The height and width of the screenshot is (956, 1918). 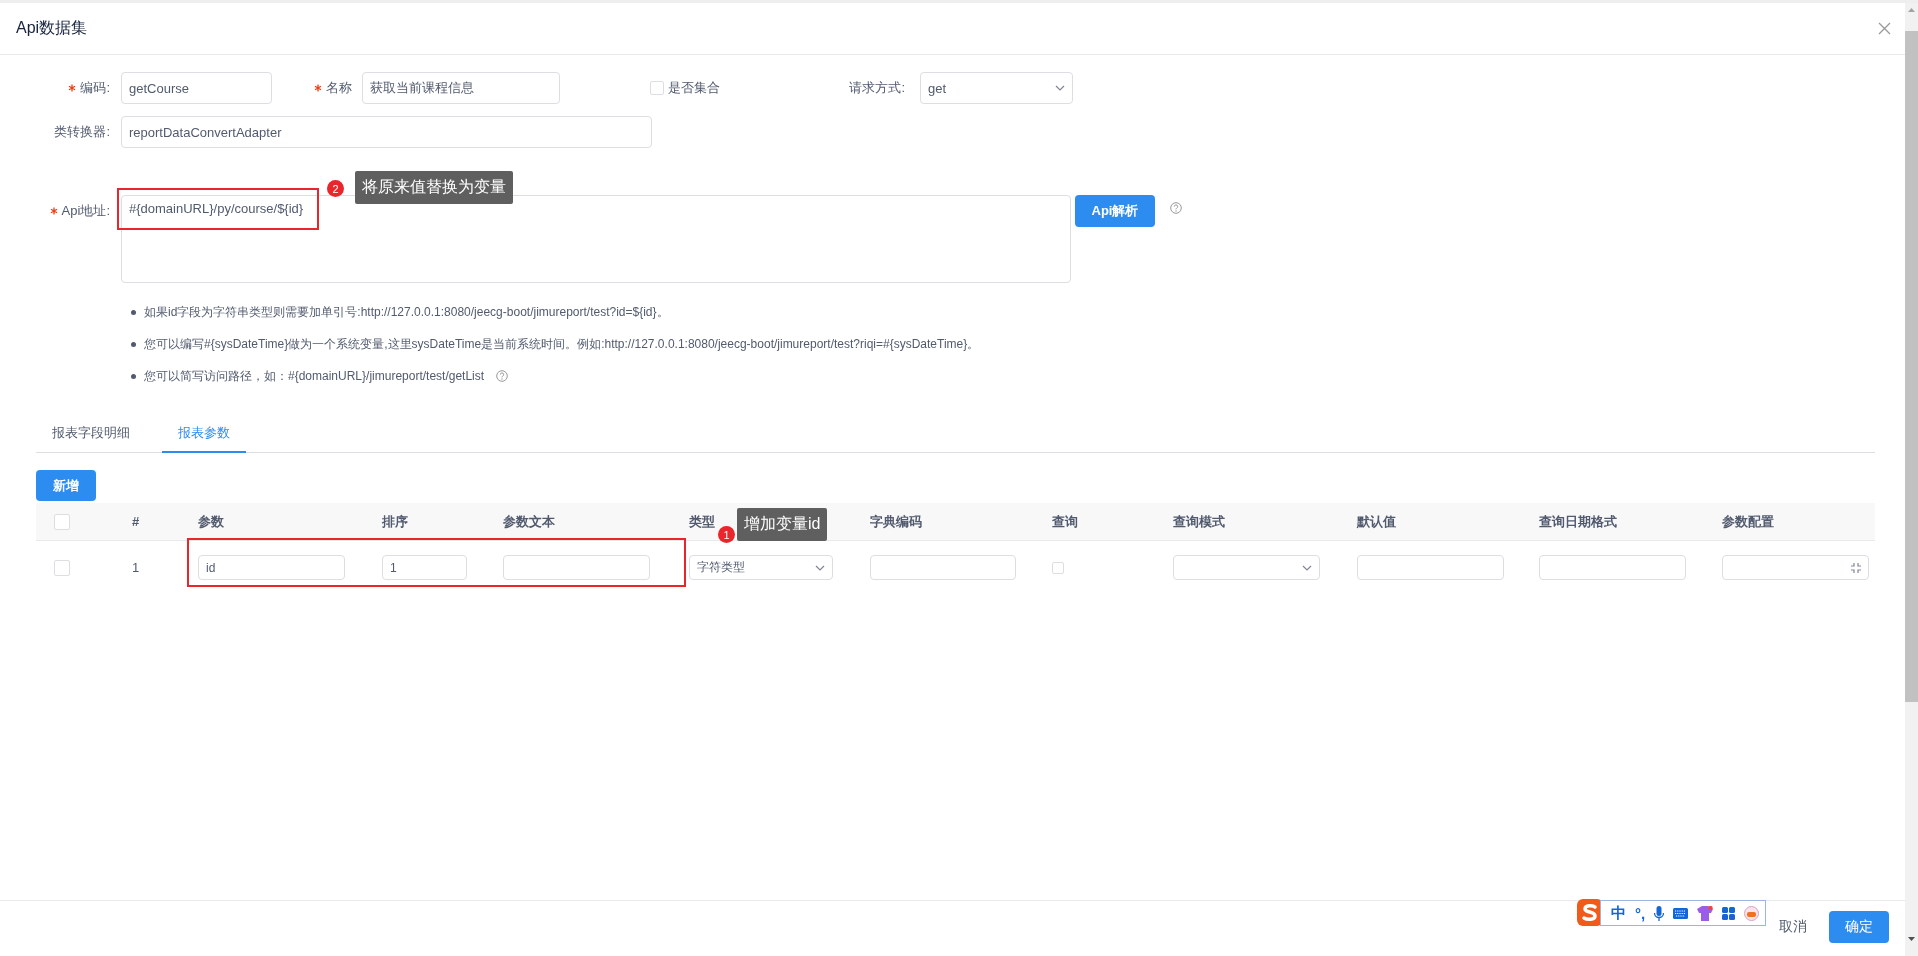 I want to click on input-field: id, so click(x=271, y=567).